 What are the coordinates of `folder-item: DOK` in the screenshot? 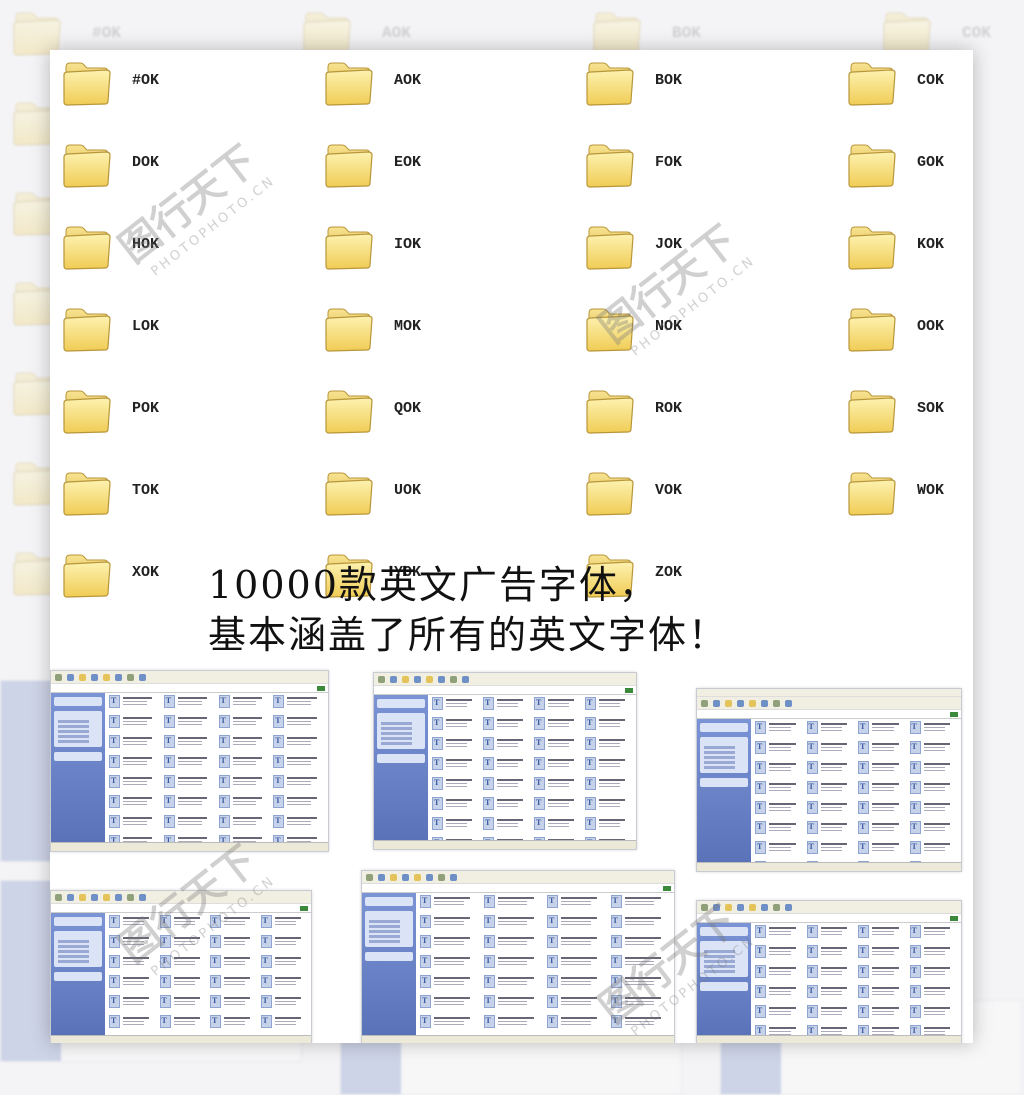 It's located at (150, 169).